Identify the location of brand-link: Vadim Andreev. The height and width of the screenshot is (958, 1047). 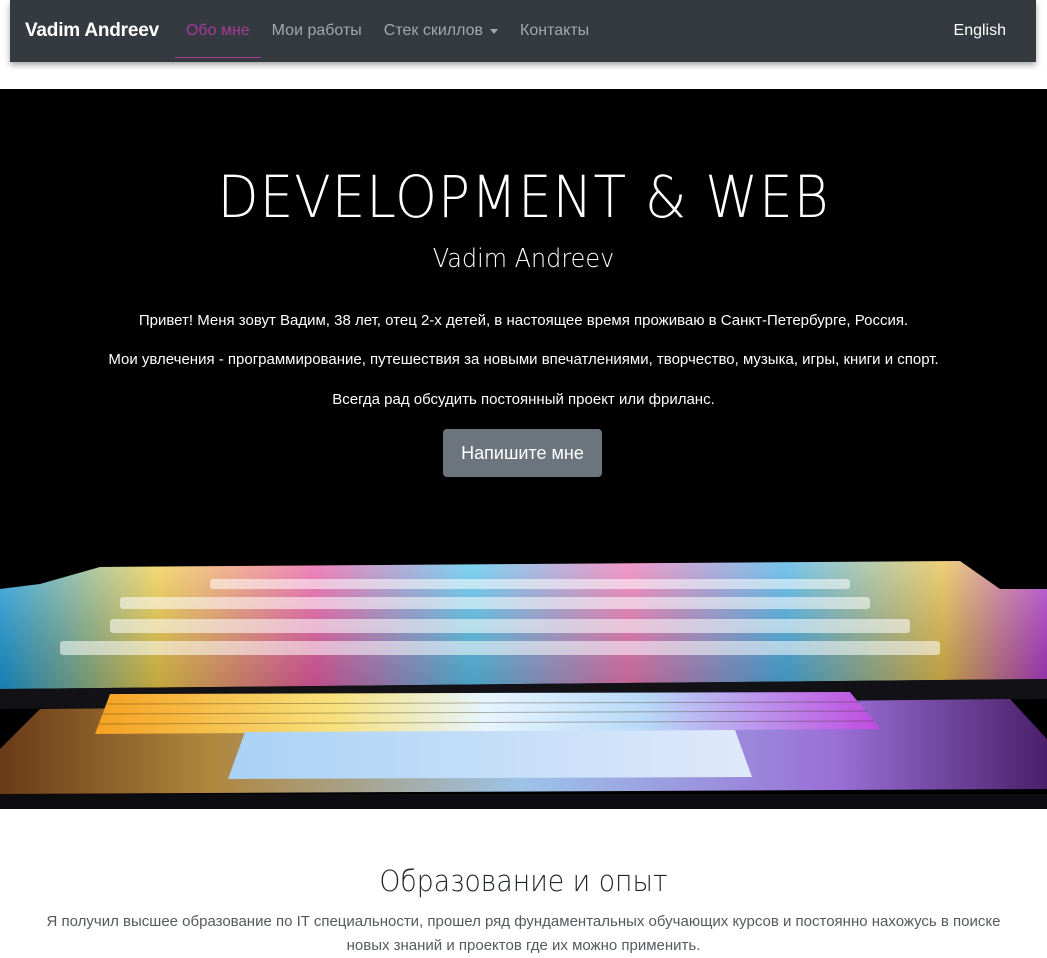
(92, 31).